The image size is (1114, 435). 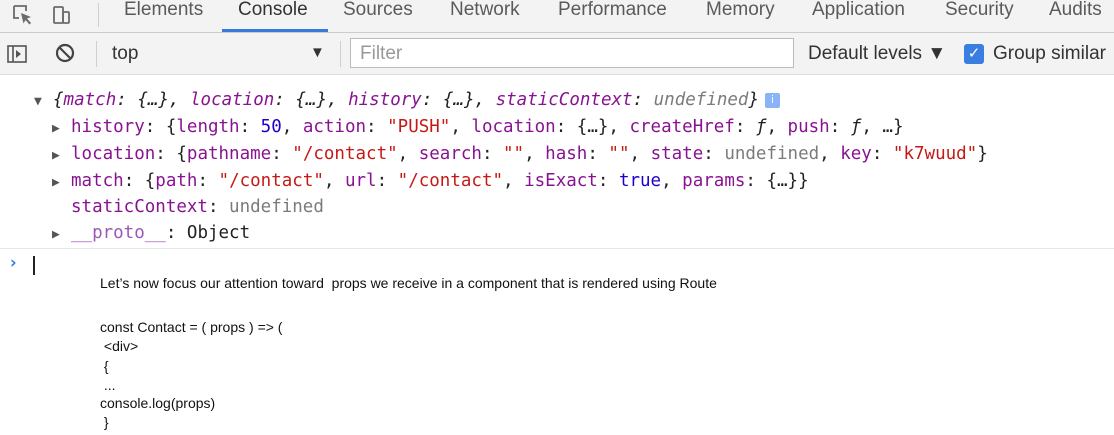 I want to click on text-caret, so click(x=34, y=265).